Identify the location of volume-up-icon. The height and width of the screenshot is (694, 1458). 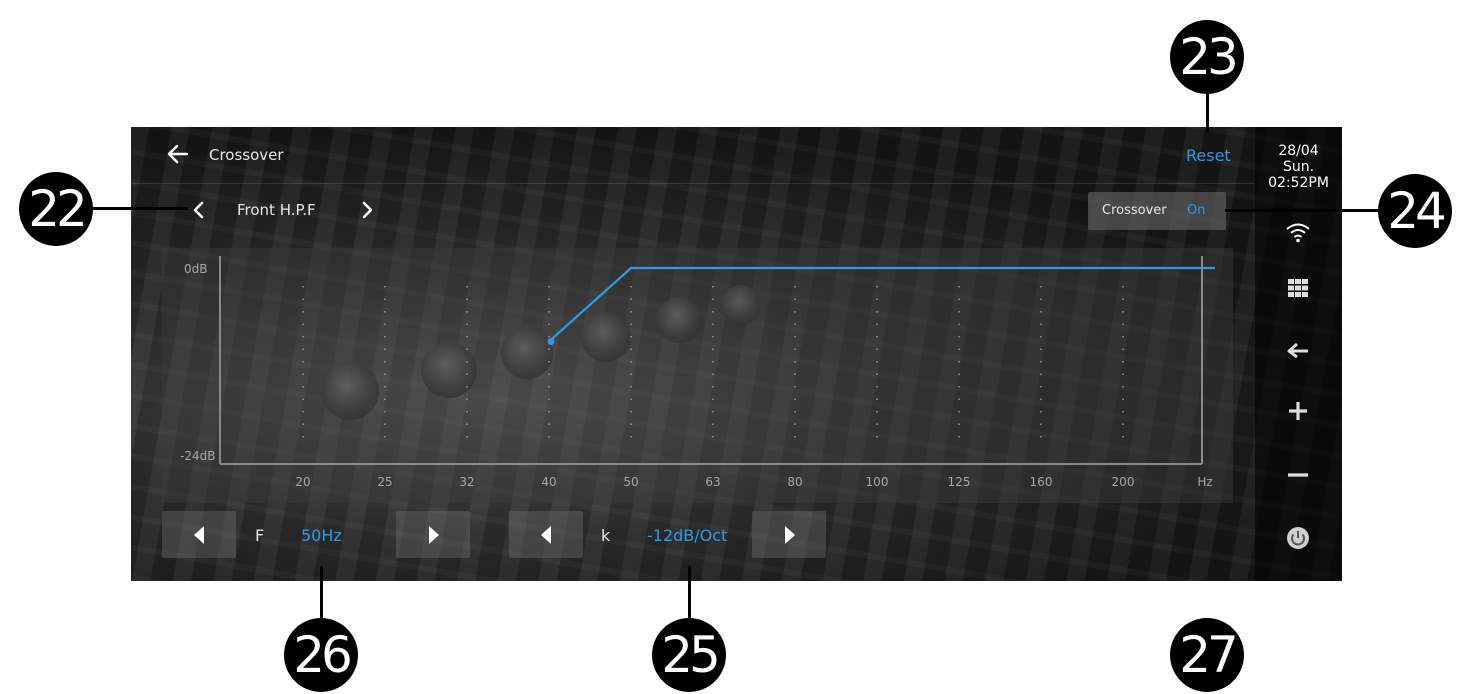
(1298, 410).